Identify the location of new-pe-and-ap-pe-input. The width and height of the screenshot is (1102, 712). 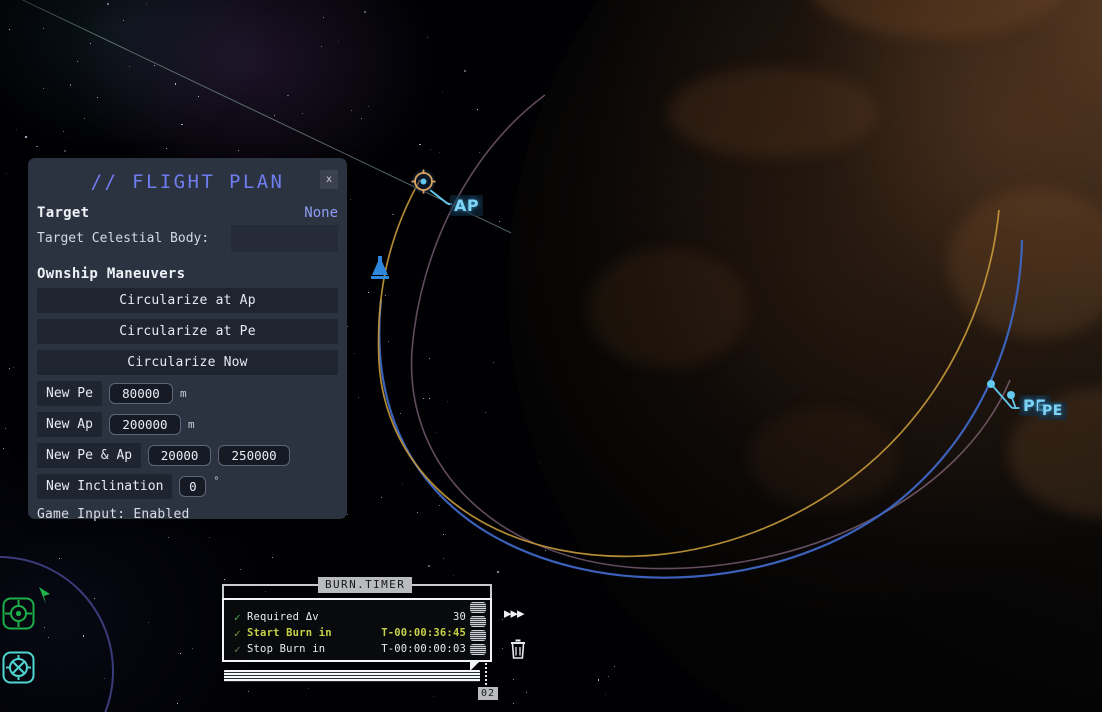
(180, 455).